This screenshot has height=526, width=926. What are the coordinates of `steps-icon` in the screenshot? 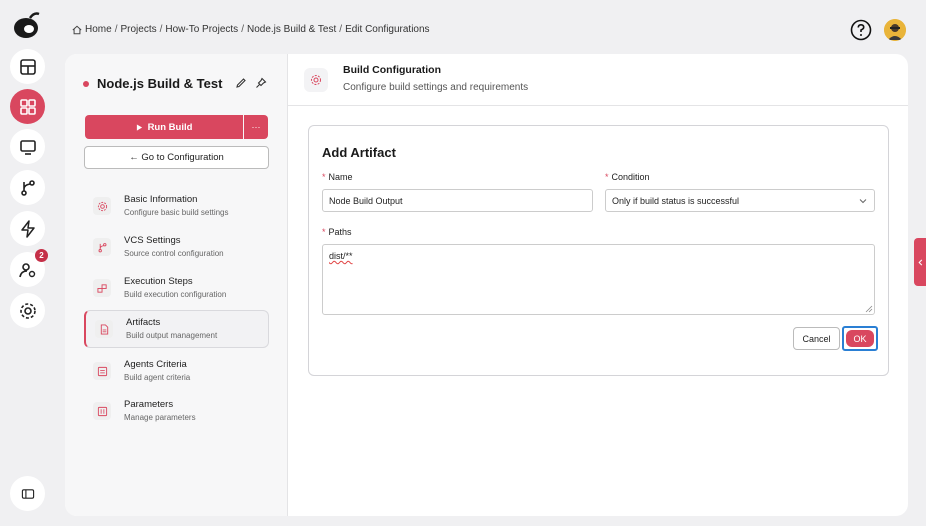 It's located at (102, 288).